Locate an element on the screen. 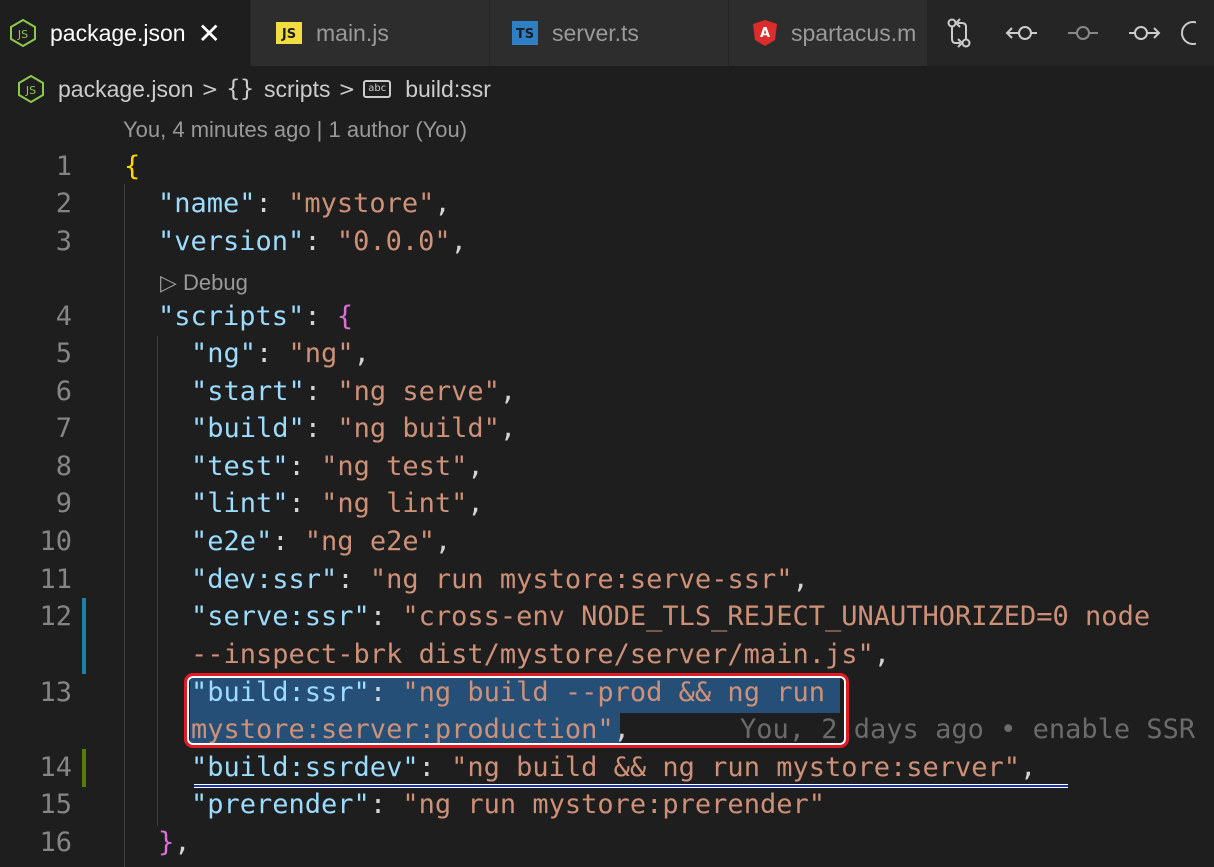 The width and height of the screenshot is (1214, 867). json-value: "ng" is located at coordinates (321, 353).